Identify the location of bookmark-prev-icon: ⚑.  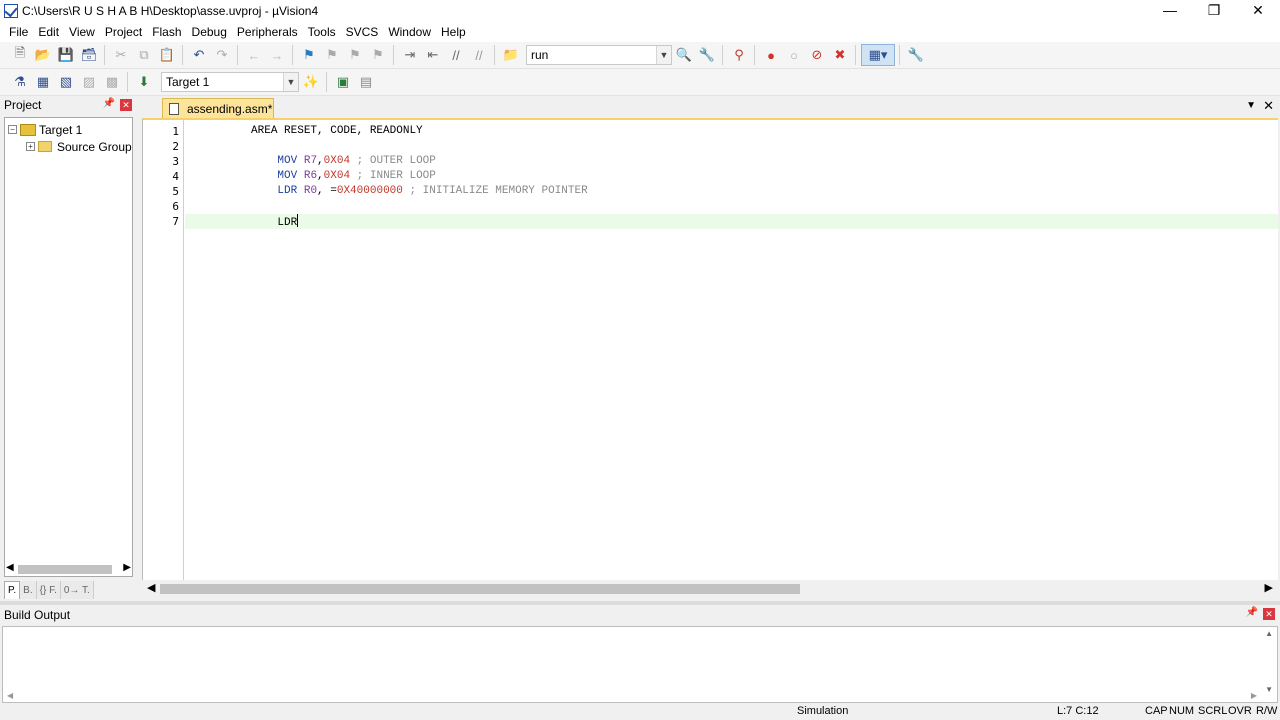
(332, 55).